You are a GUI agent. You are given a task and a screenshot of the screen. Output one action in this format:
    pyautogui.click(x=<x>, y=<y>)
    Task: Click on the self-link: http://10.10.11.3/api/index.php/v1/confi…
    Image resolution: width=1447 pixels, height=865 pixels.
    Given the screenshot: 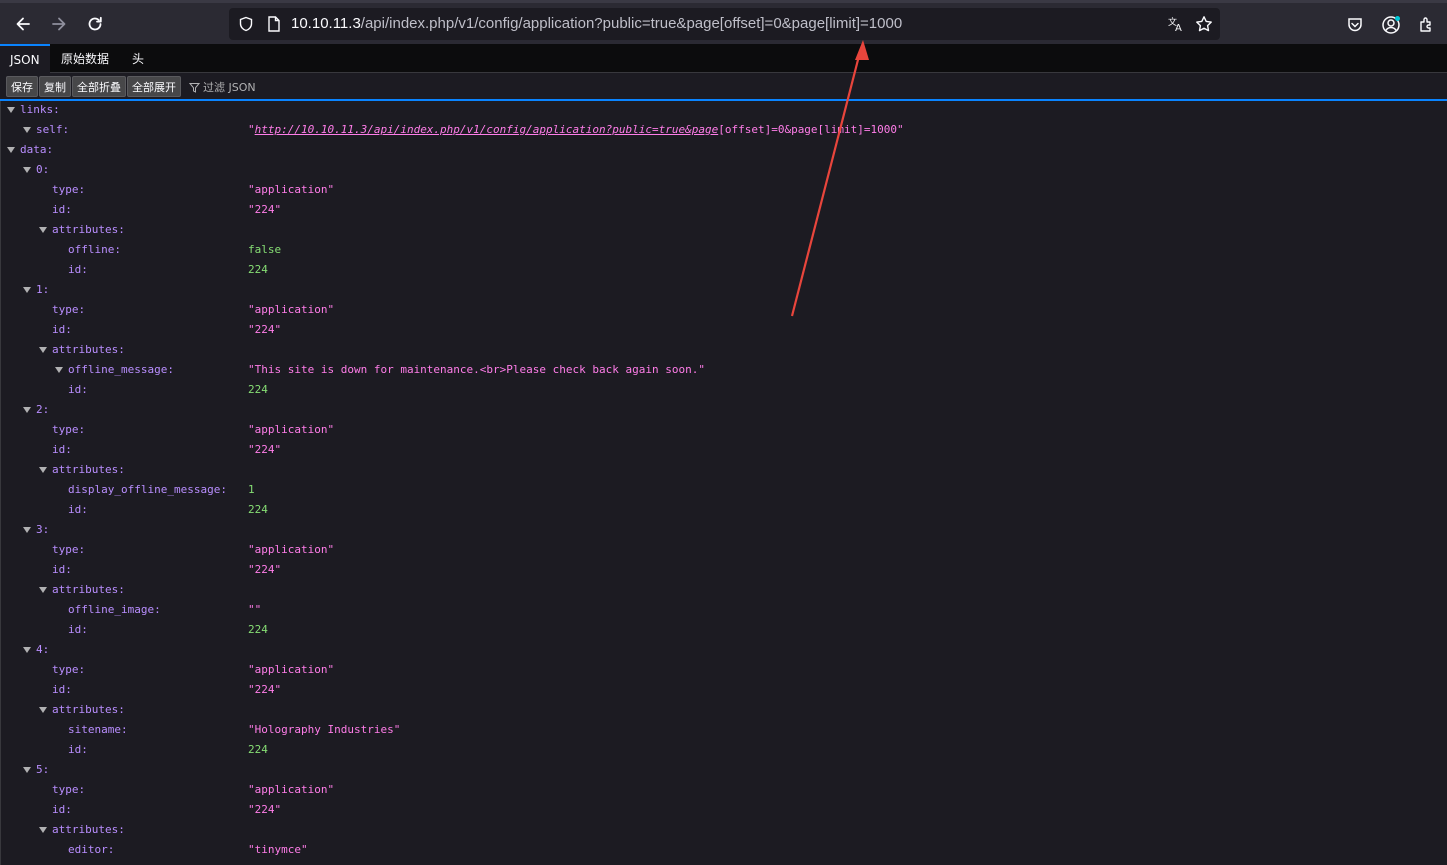 What is the action you would take?
    pyautogui.click(x=487, y=129)
    